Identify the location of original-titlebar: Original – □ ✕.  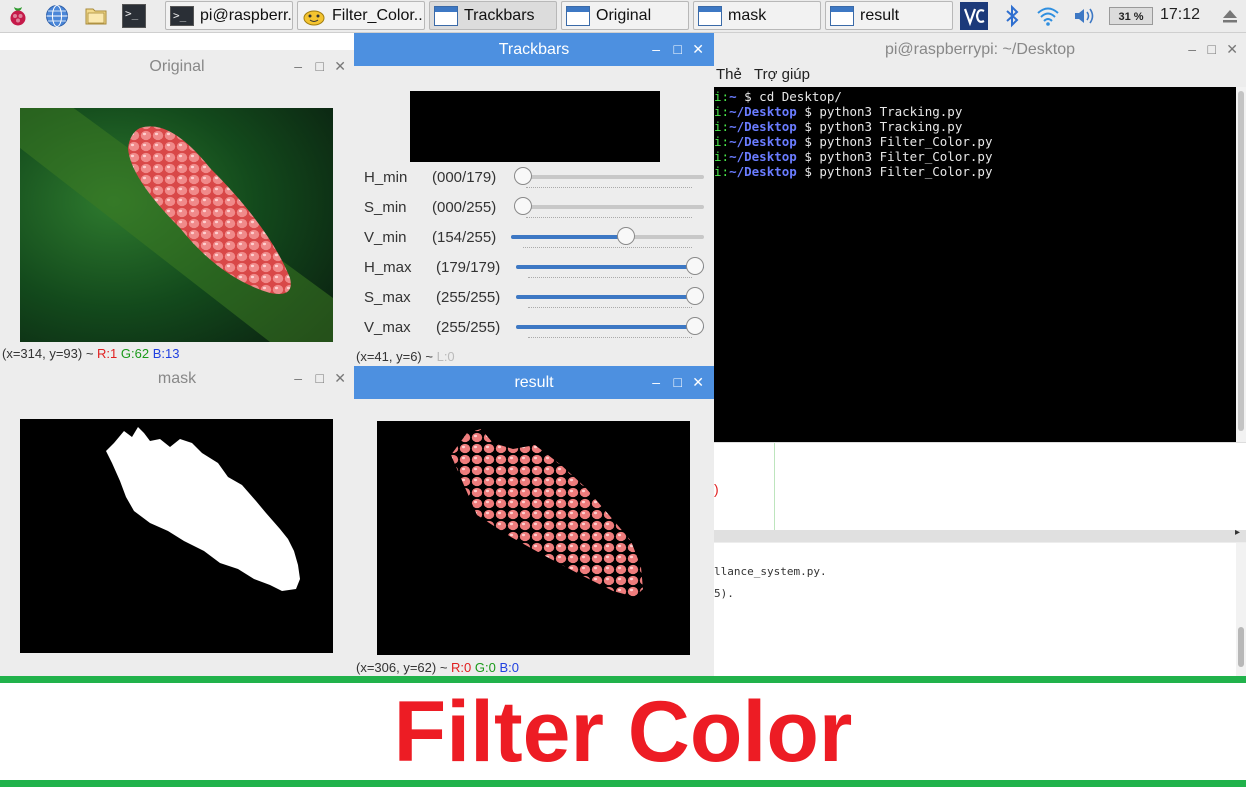
(177, 66).